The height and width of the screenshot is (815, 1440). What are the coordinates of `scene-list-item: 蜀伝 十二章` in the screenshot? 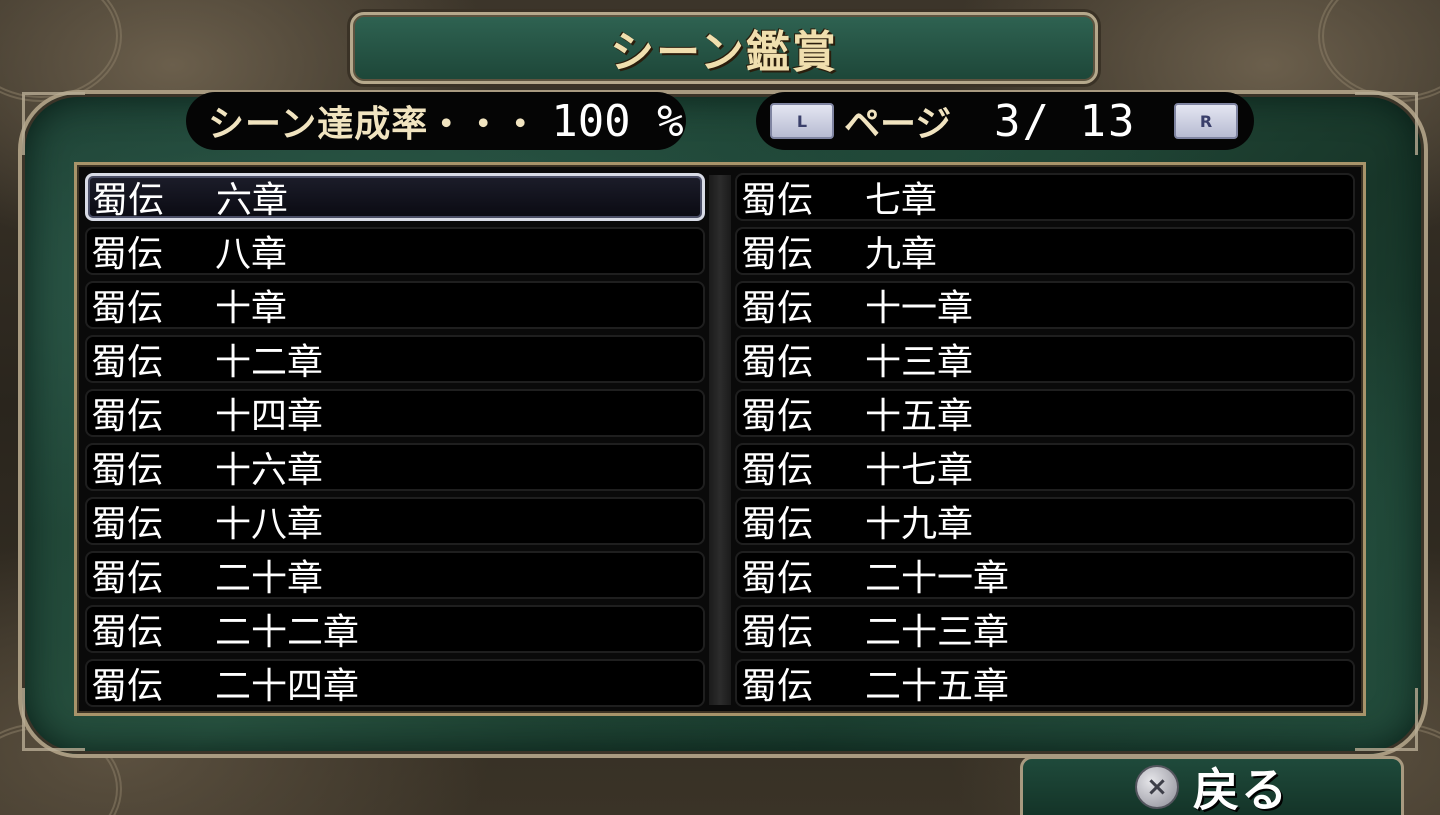 It's located at (395, 359).